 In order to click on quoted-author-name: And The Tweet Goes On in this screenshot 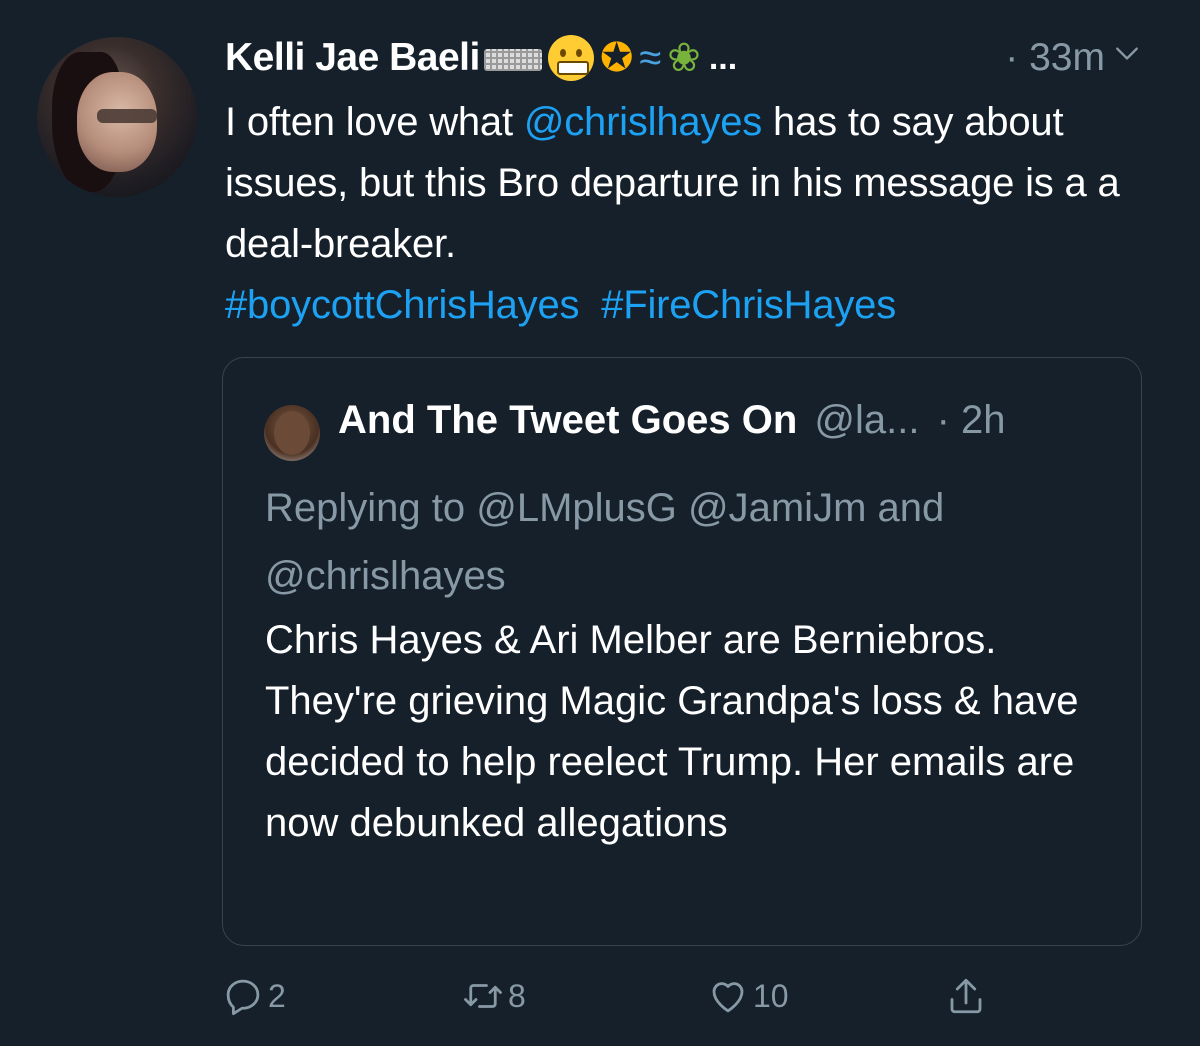, I will do `click(568, 420)`.